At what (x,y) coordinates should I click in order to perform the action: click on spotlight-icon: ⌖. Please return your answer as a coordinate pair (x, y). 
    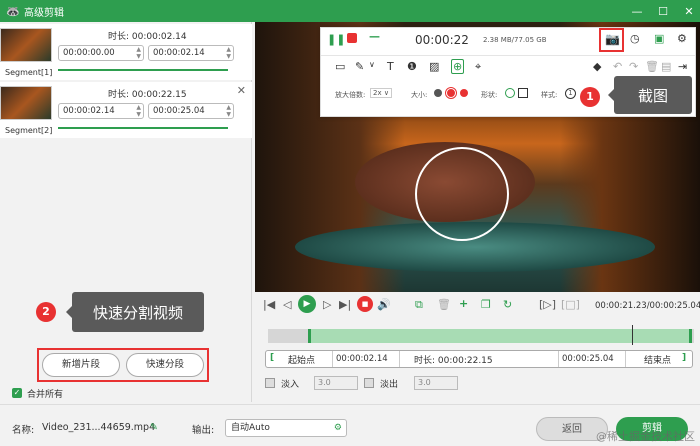
    Looking at the image, I should click on (478, 67).